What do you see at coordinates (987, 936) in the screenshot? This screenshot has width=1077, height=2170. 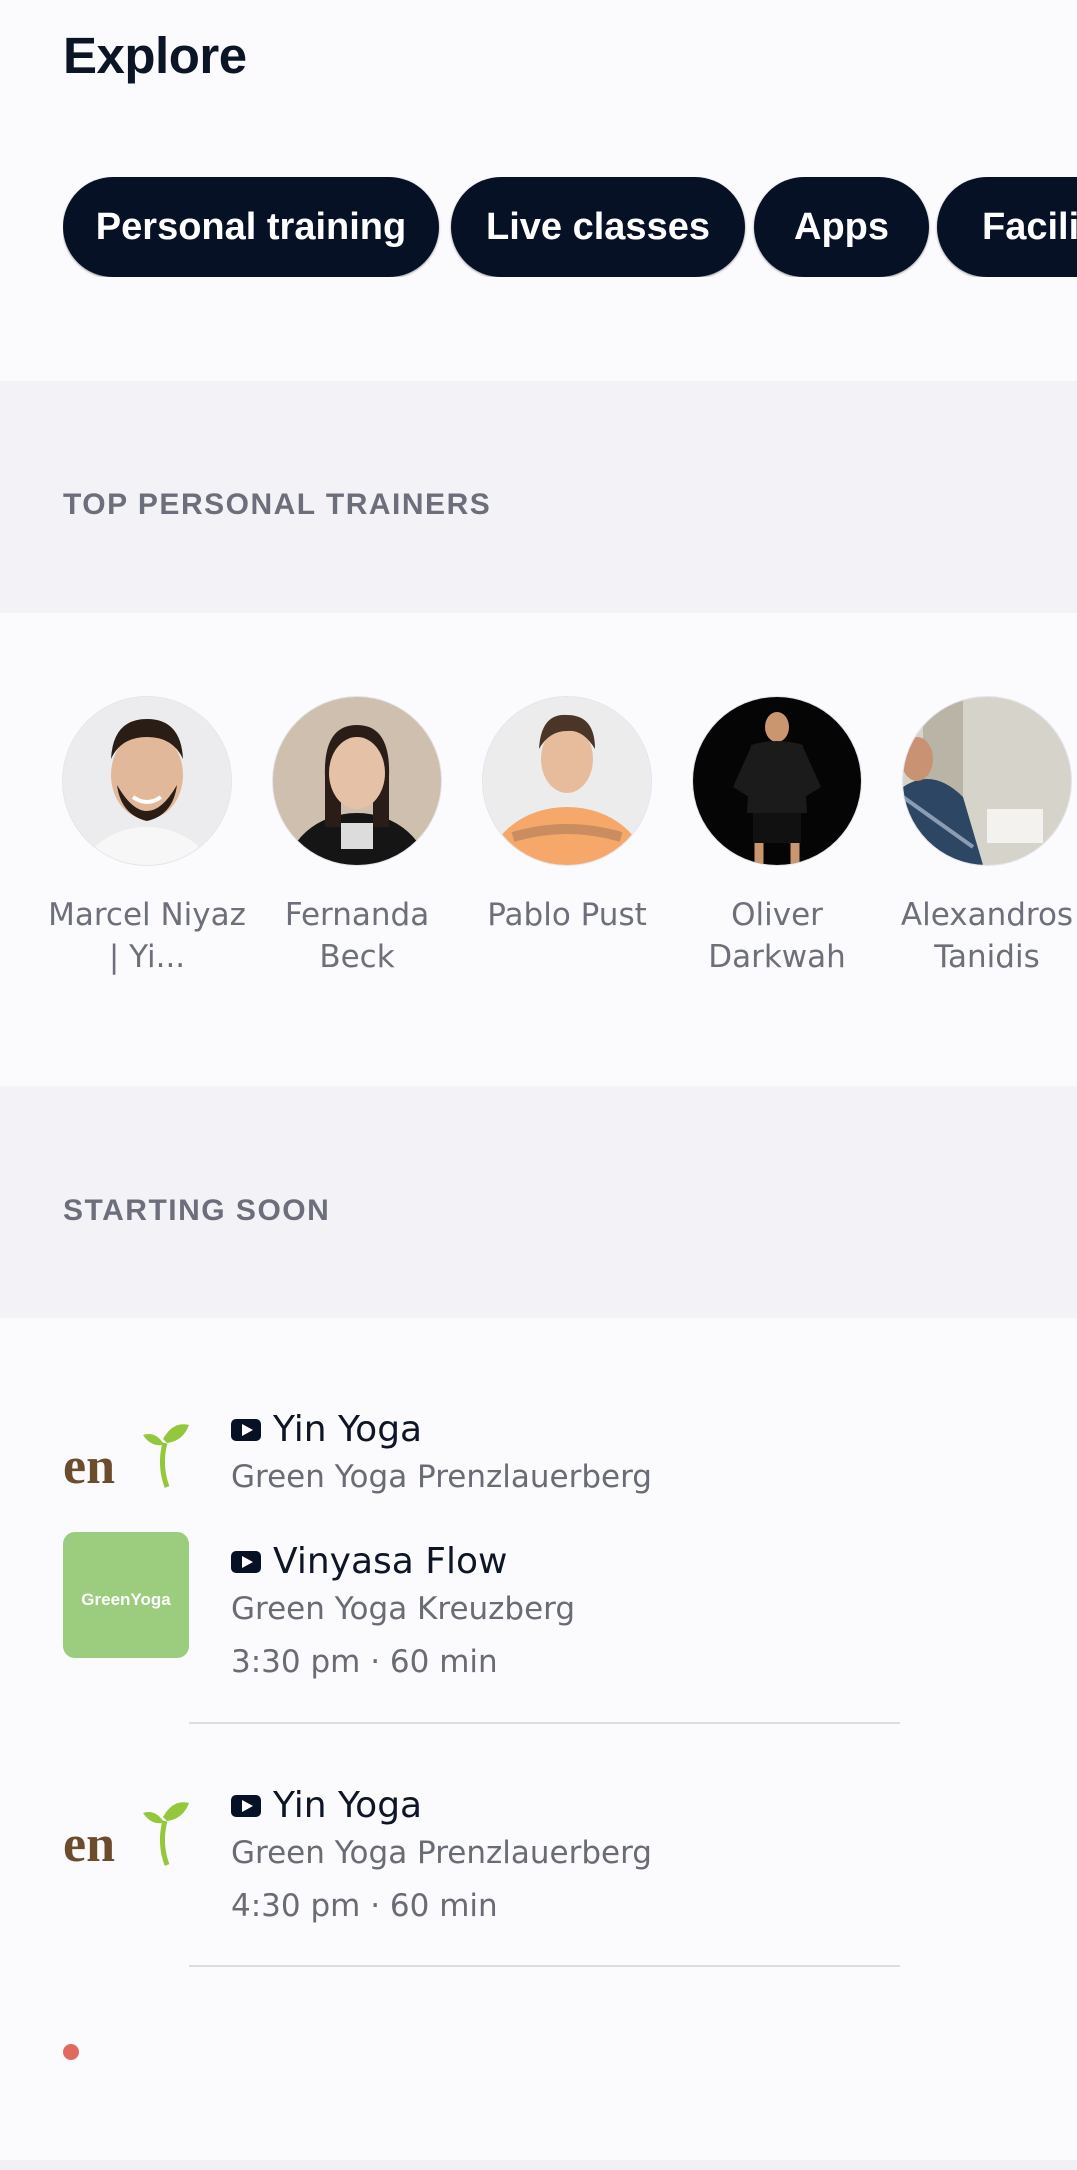 I see `trainer-name: Alexandros Tanidis` at bounding box center [987, 936].